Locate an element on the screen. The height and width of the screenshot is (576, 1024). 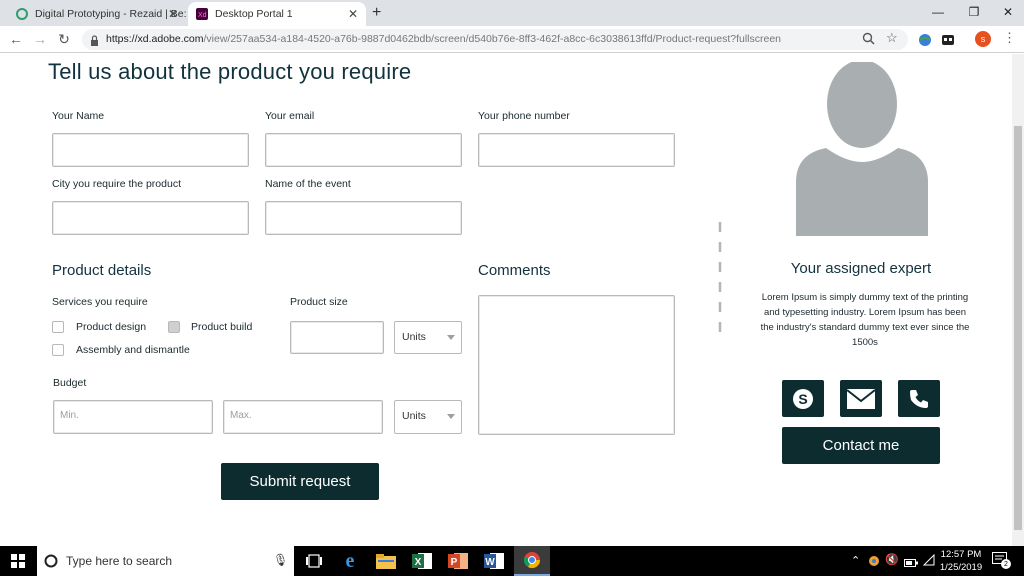
tab-title: Digital Prototyping - Rezaid | Be: is located at coordinates (110, 14).